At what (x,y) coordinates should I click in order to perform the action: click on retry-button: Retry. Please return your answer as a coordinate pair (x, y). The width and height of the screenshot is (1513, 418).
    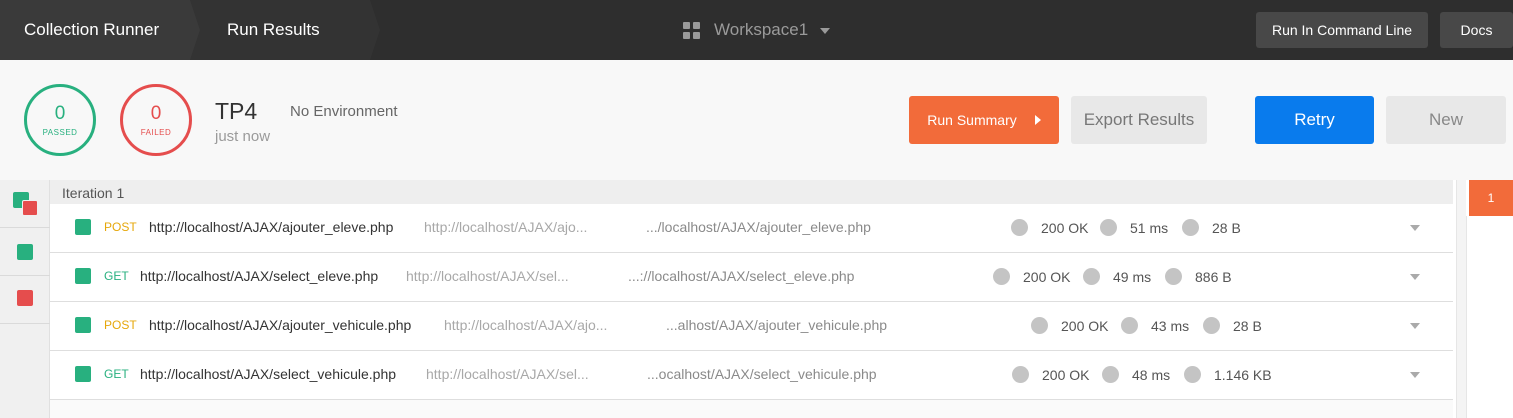
    Looking at the image, I should click on (1314, 120).